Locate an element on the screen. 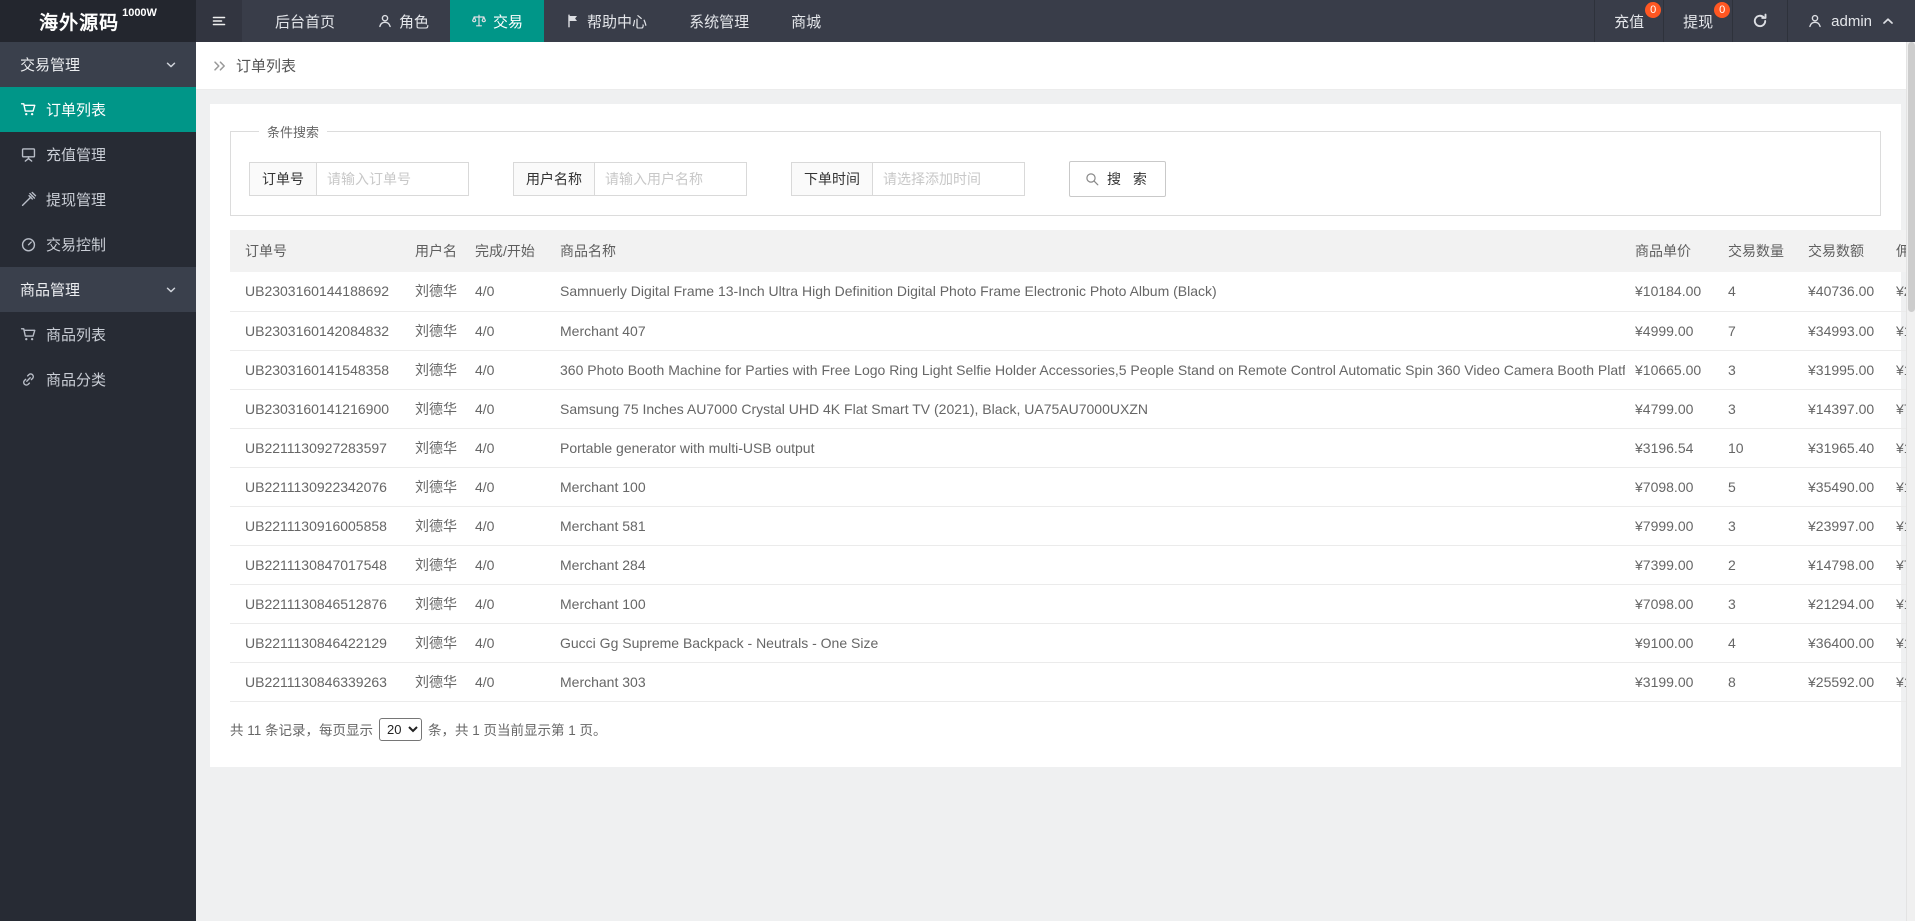 This screenshot has width=1915, height=921. sidebar-group-goods-manage: 商品管理 is located at coordinates (98, 289).